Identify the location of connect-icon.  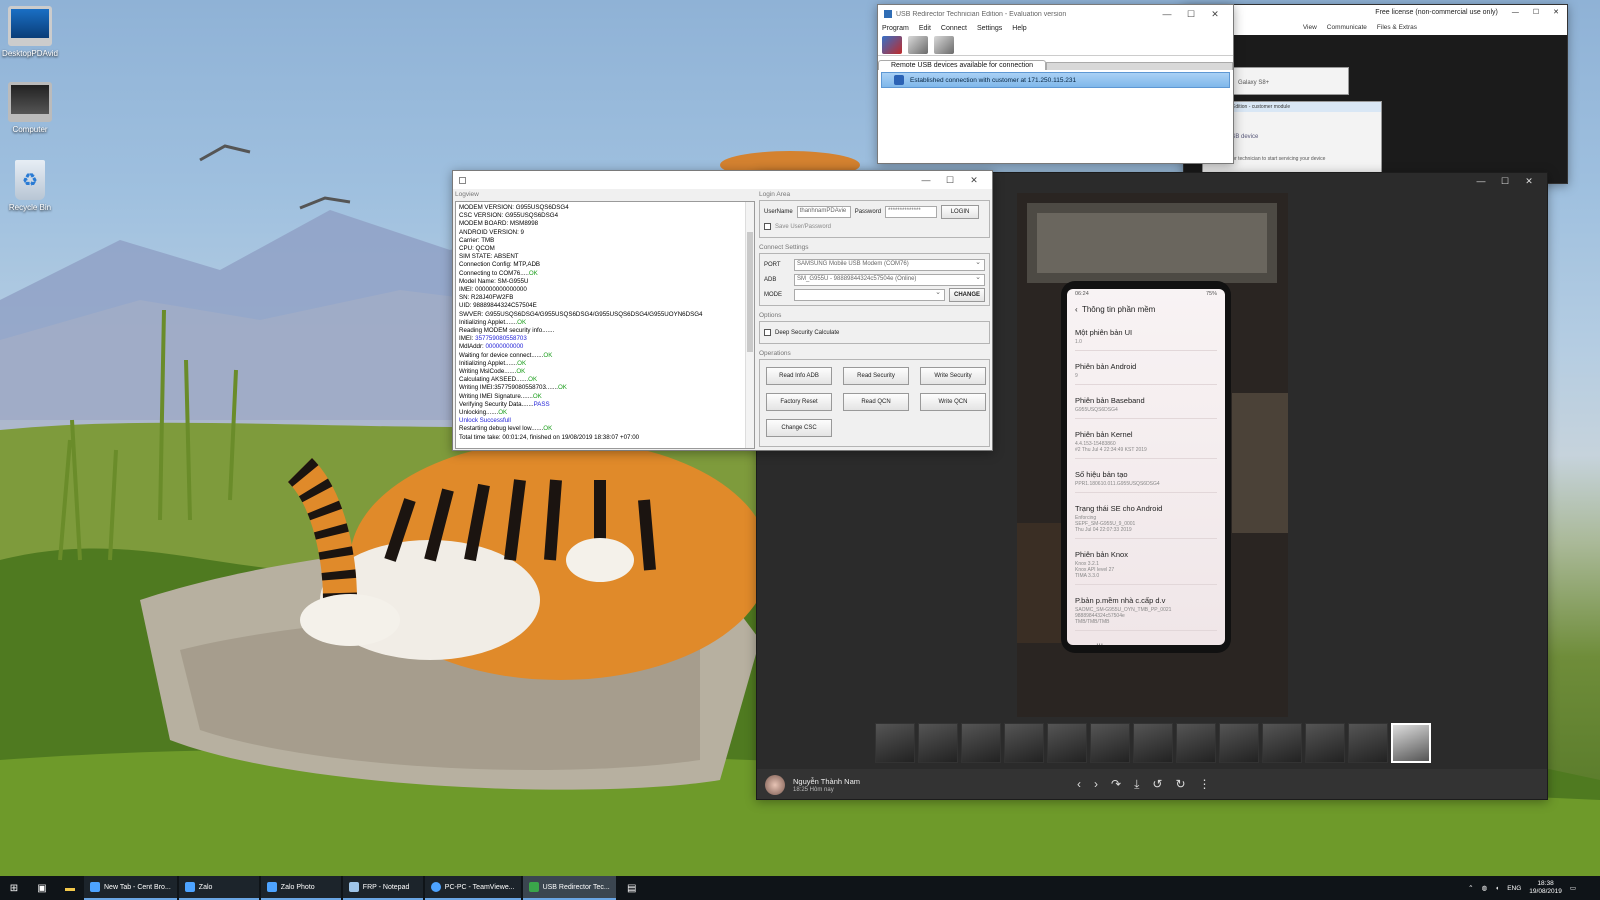
(892, 45).